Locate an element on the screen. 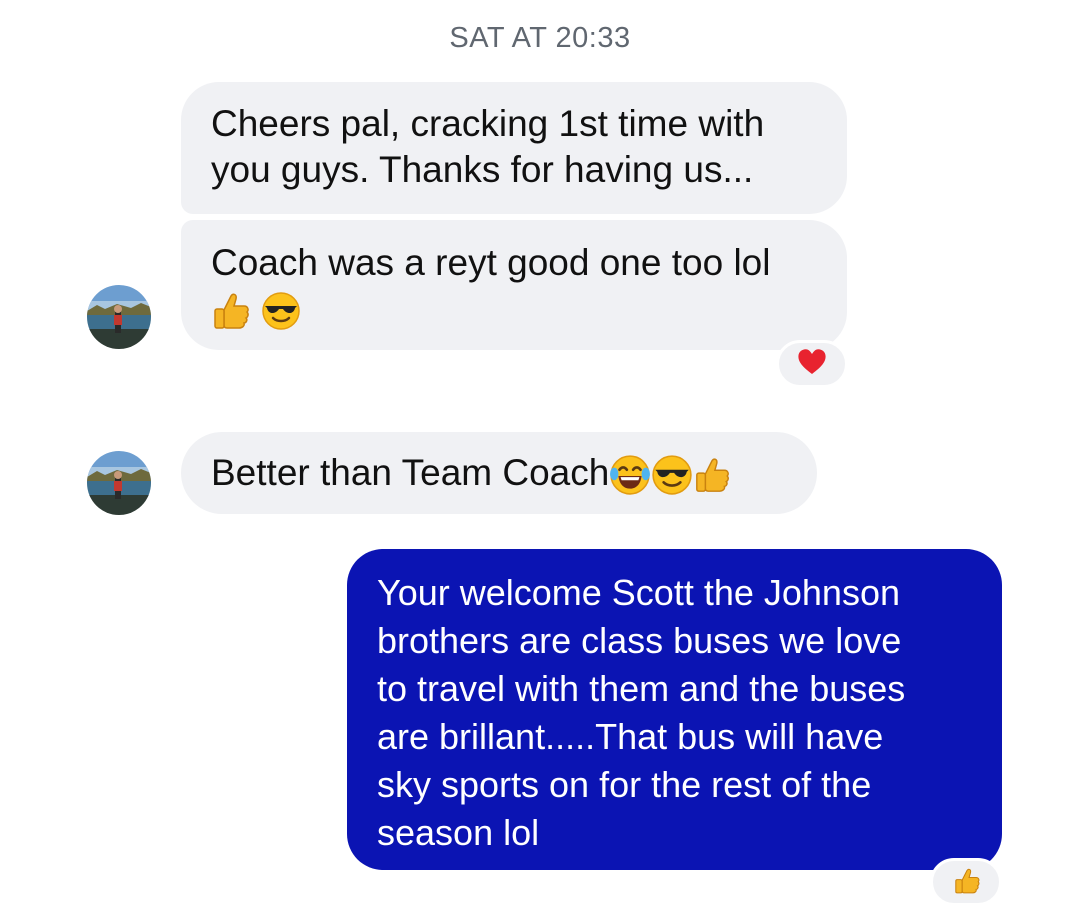  emoji-line is located at coordinates (514, 309).